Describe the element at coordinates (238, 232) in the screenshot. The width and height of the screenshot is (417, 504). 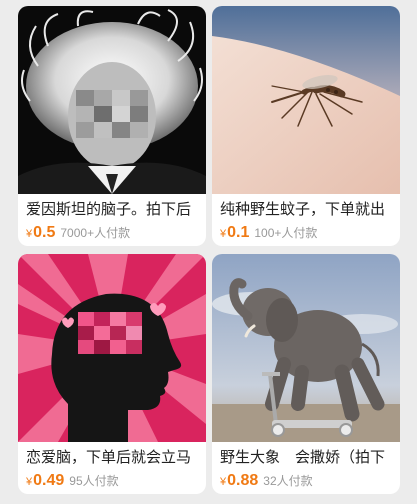
I see `product-price: 0.1` at that location.